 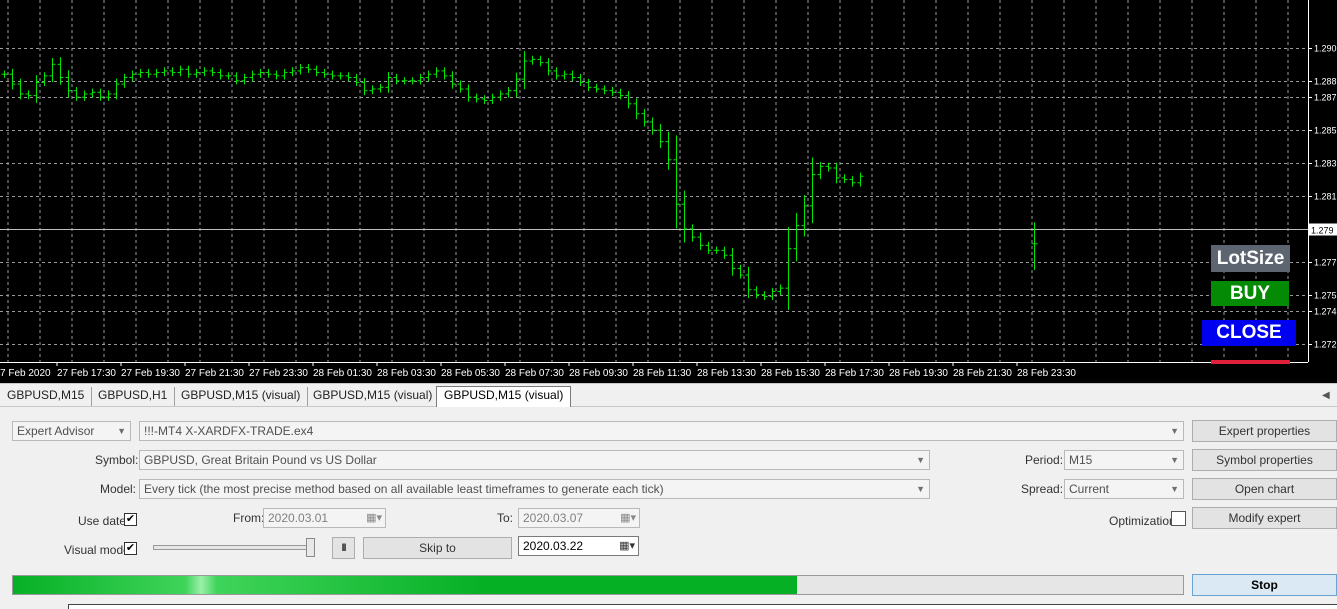 I want to click on pause-button: II, so click(x=343, y=548).